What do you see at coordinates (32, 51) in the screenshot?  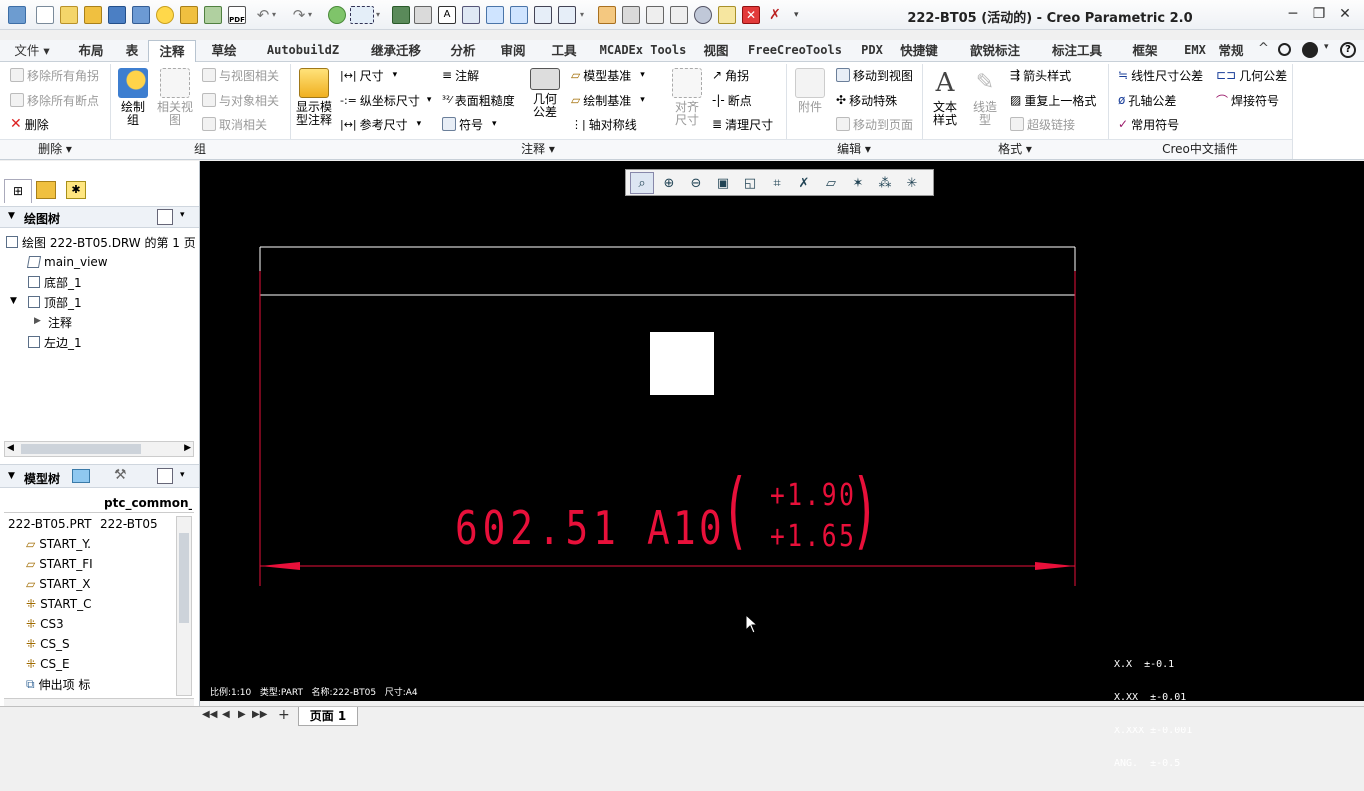 I see `tab-file: 文件 ▾` at bounding box center [32, 51].